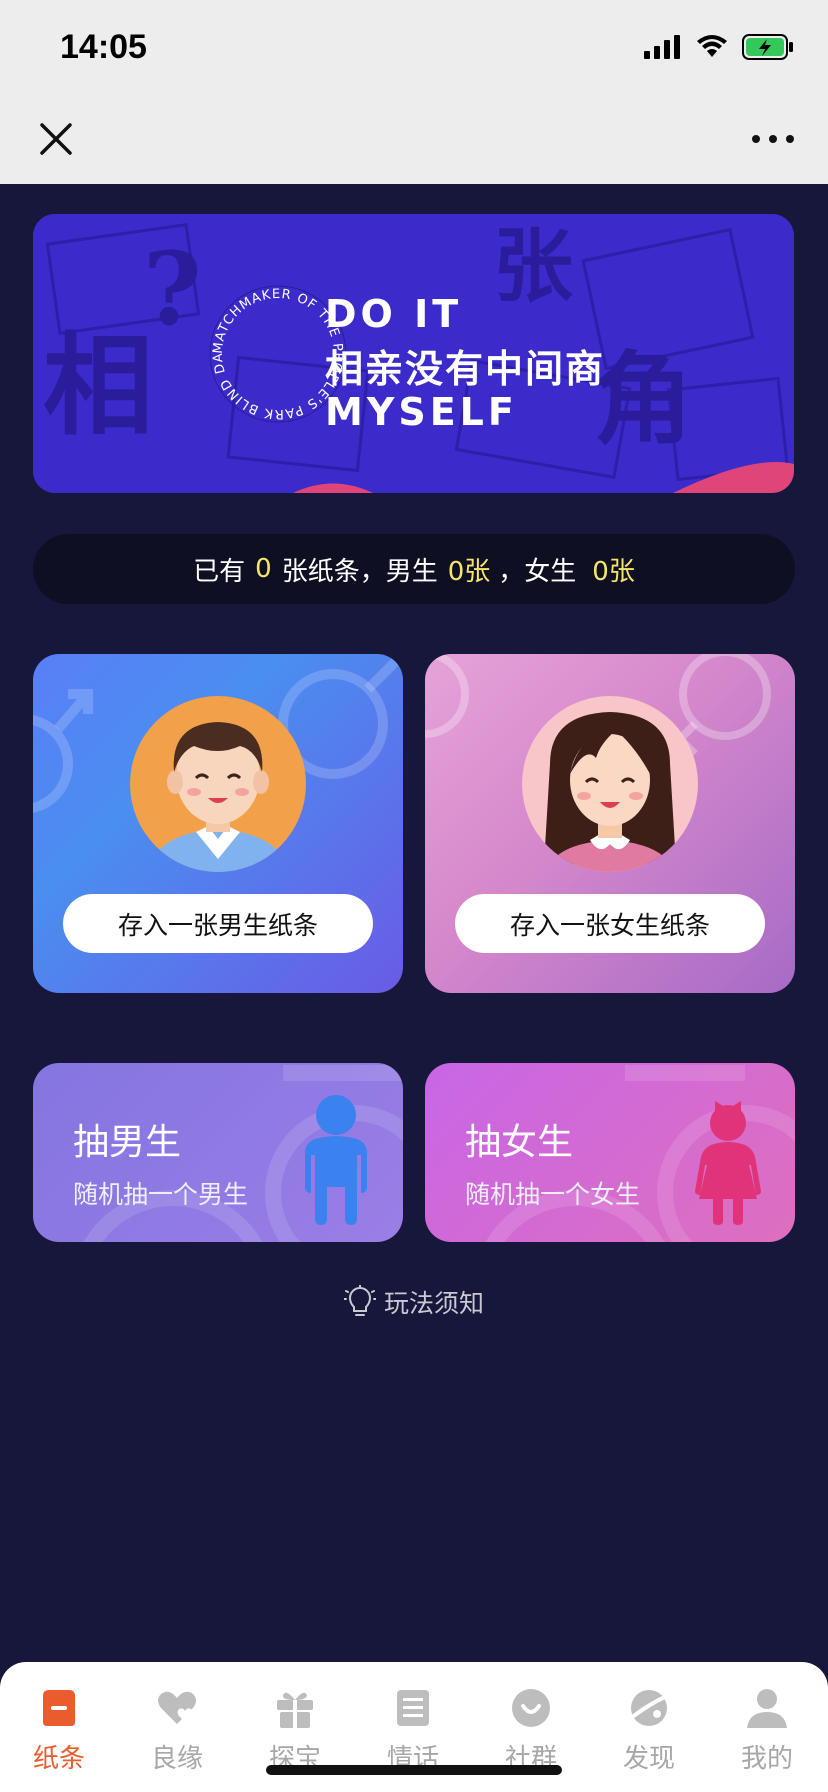 The image size is (828, 1792). Describe the element at coordinates (421, 412) in the screenshot. I see `banner-line-3: MYSELF` at that location.